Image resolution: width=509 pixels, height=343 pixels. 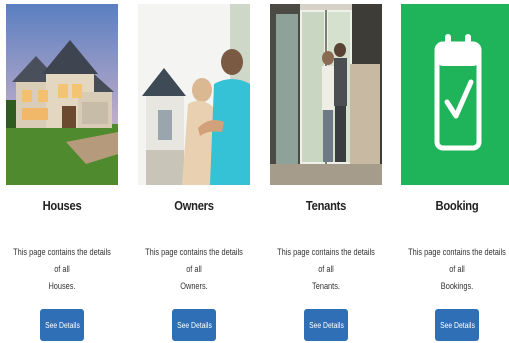 I want to click on card-title: Tenants, so click(x=326, y=205).